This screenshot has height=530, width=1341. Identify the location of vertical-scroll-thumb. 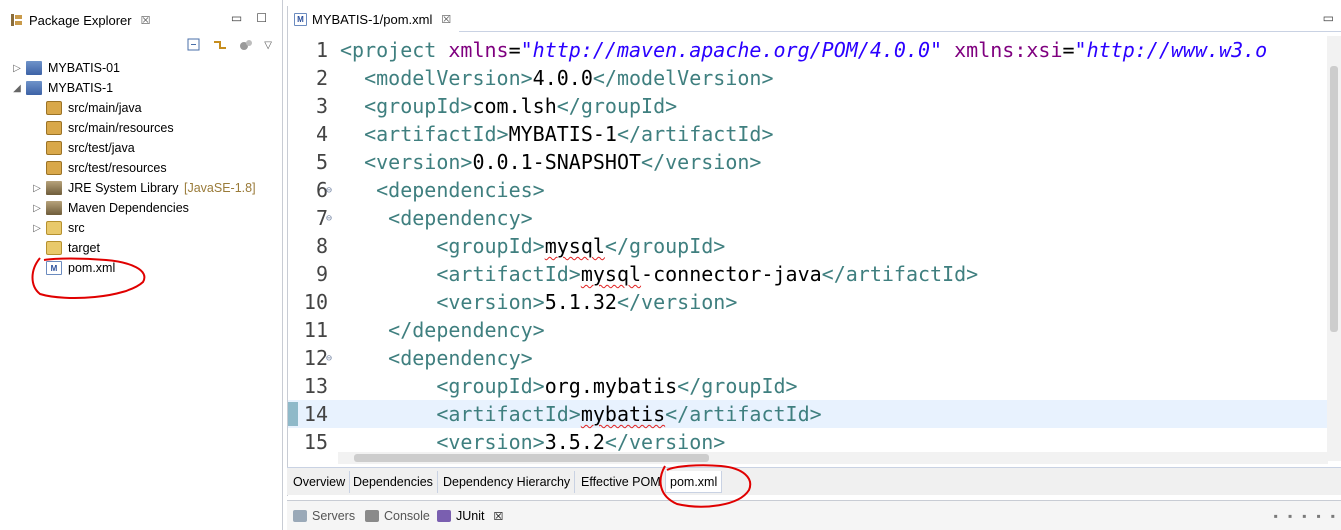
(1334, 199).